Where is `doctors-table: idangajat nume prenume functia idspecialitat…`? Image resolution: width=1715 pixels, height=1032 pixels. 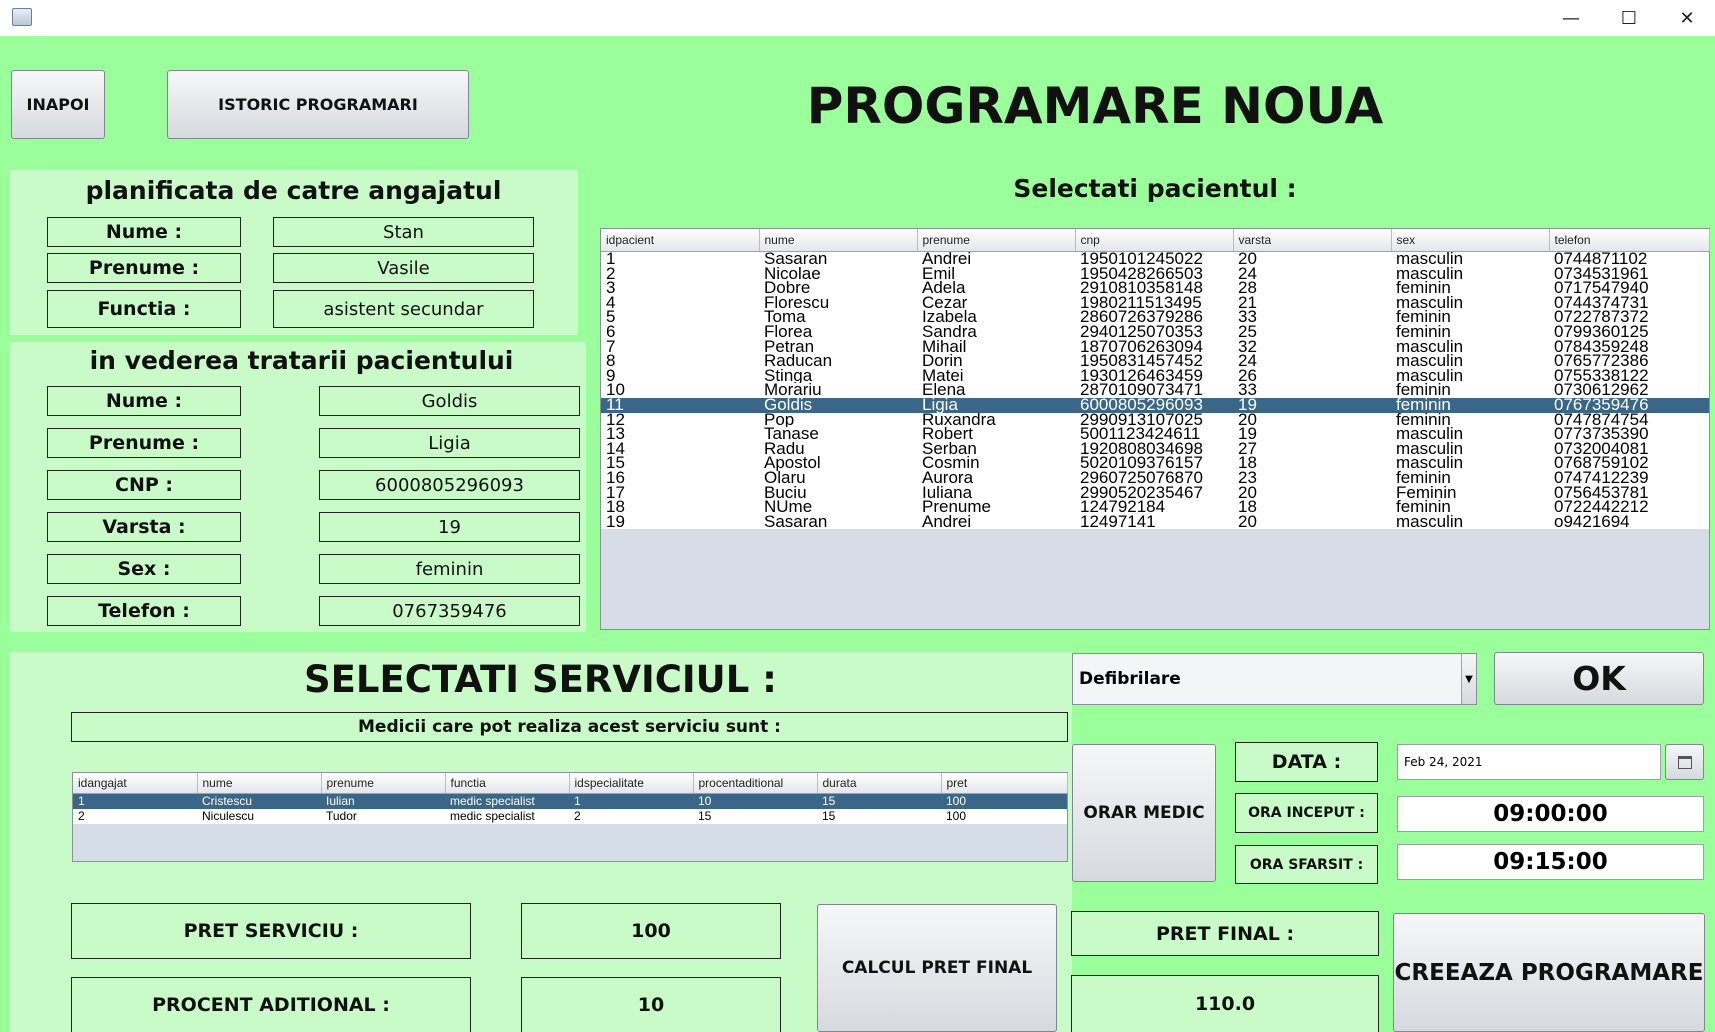 doctors-table: idangajat nume prenume functia idspecialitat… is located at coordinates (570, 798).